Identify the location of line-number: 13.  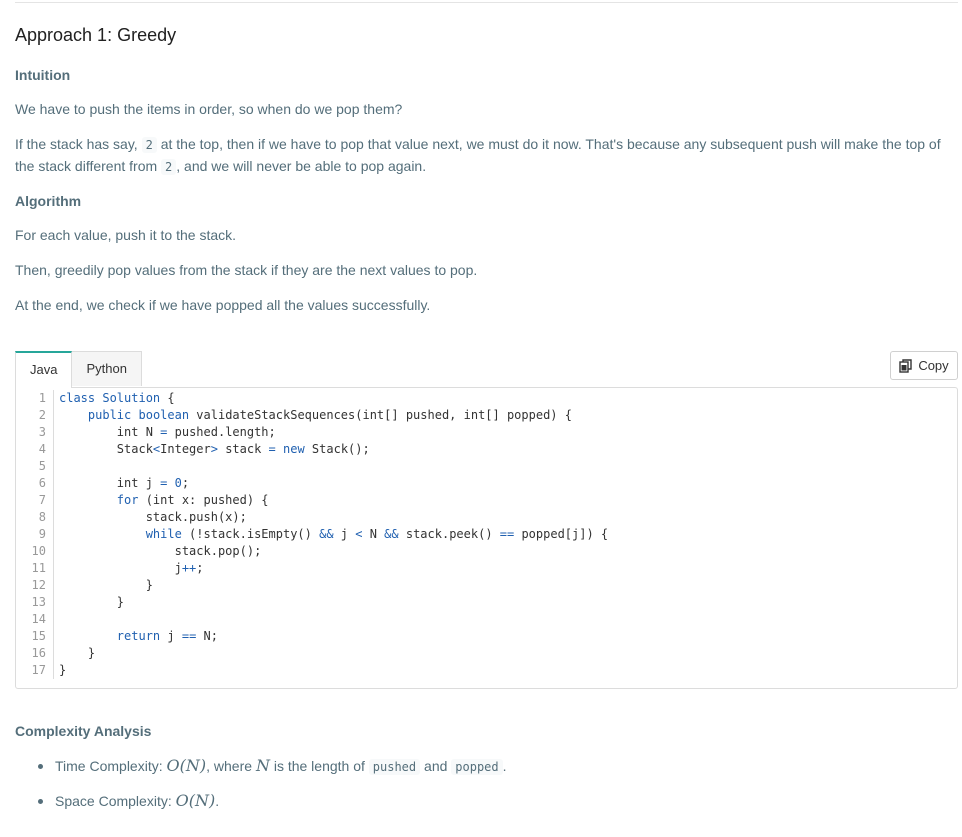
(35, 602).